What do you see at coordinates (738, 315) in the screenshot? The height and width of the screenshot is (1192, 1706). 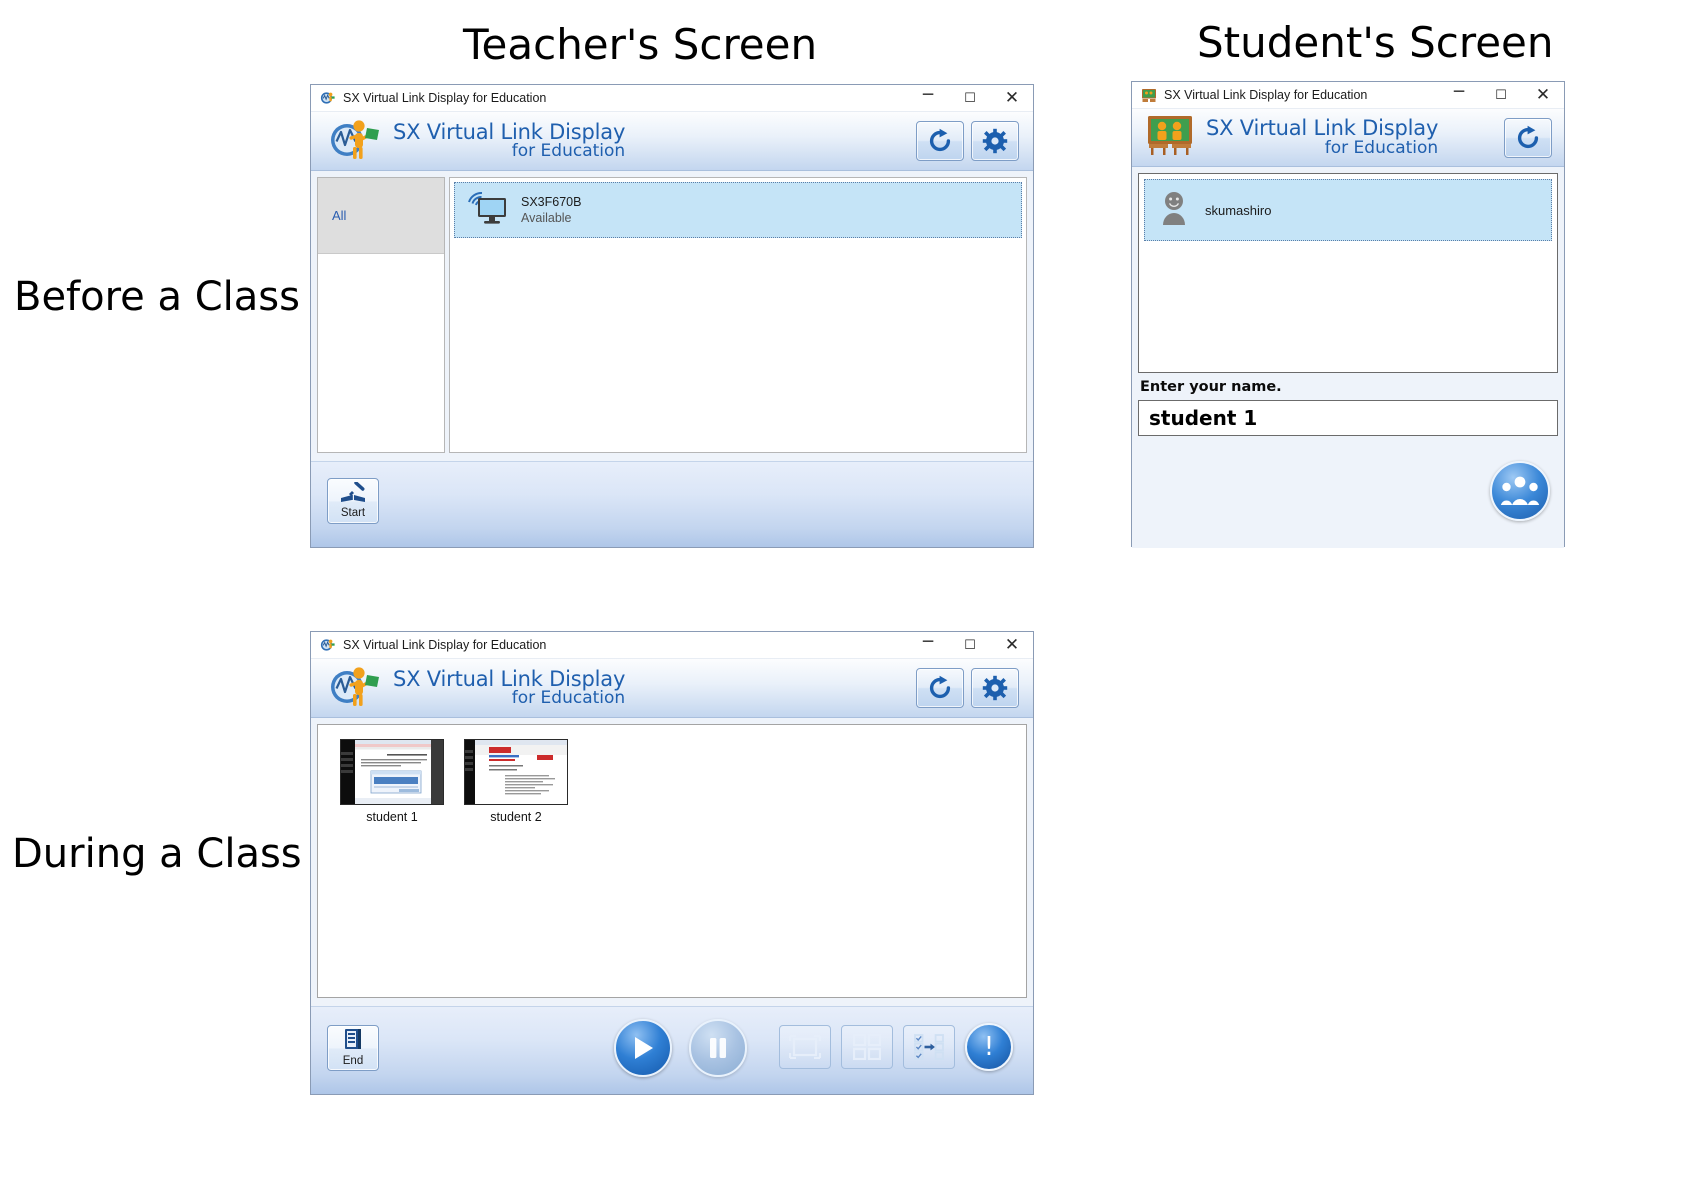 I see `device-column: SX3F670B Available` at bounding box center [738, 315].